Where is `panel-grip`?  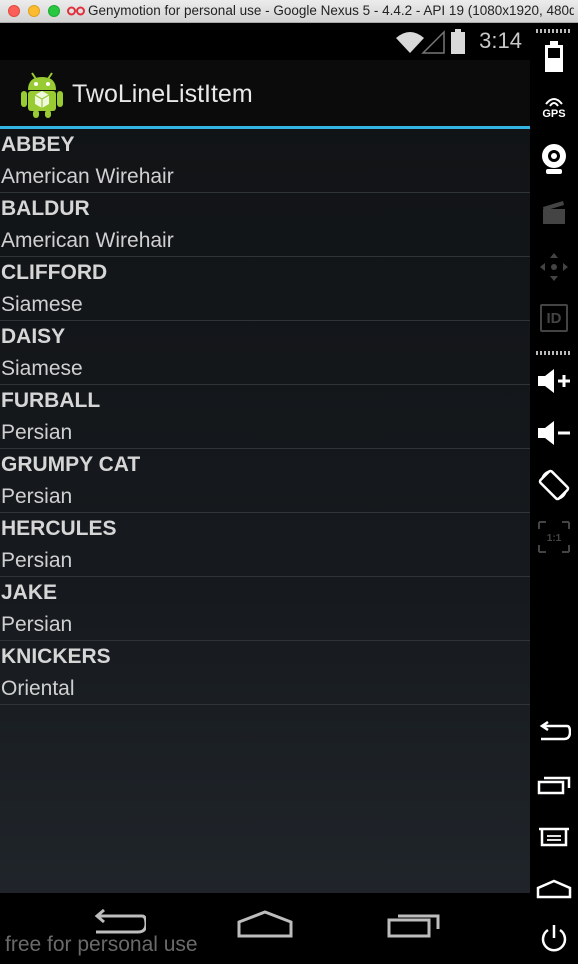
panel-grip is located at coordinates (554, 31).